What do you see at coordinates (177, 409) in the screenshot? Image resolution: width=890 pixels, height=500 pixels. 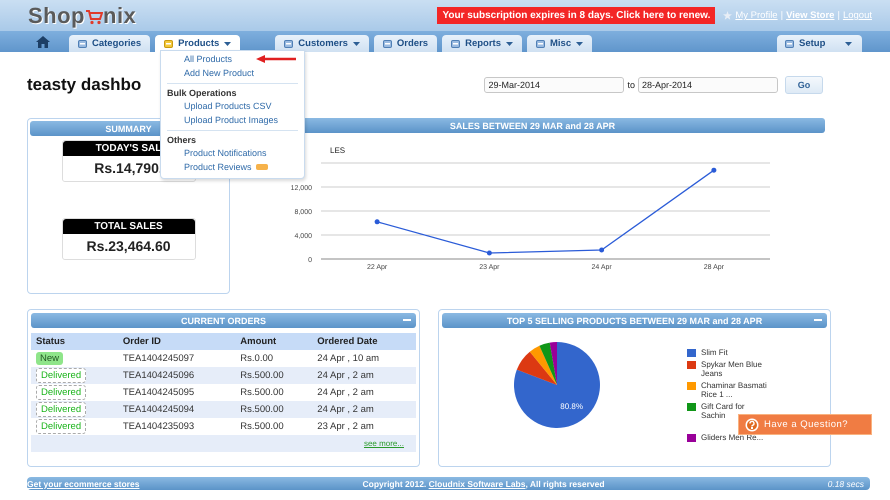 I see `table-cell: TEA1404245094` at bounding box center [177, 409].